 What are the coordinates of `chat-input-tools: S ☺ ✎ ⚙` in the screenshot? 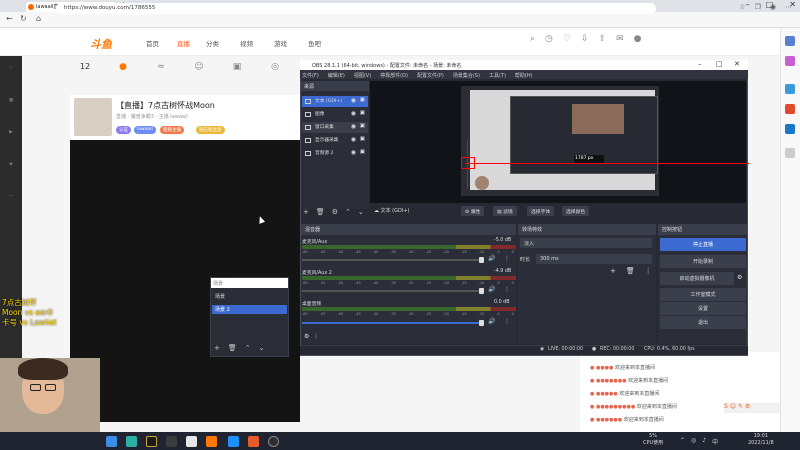 It's located at (752, 408).